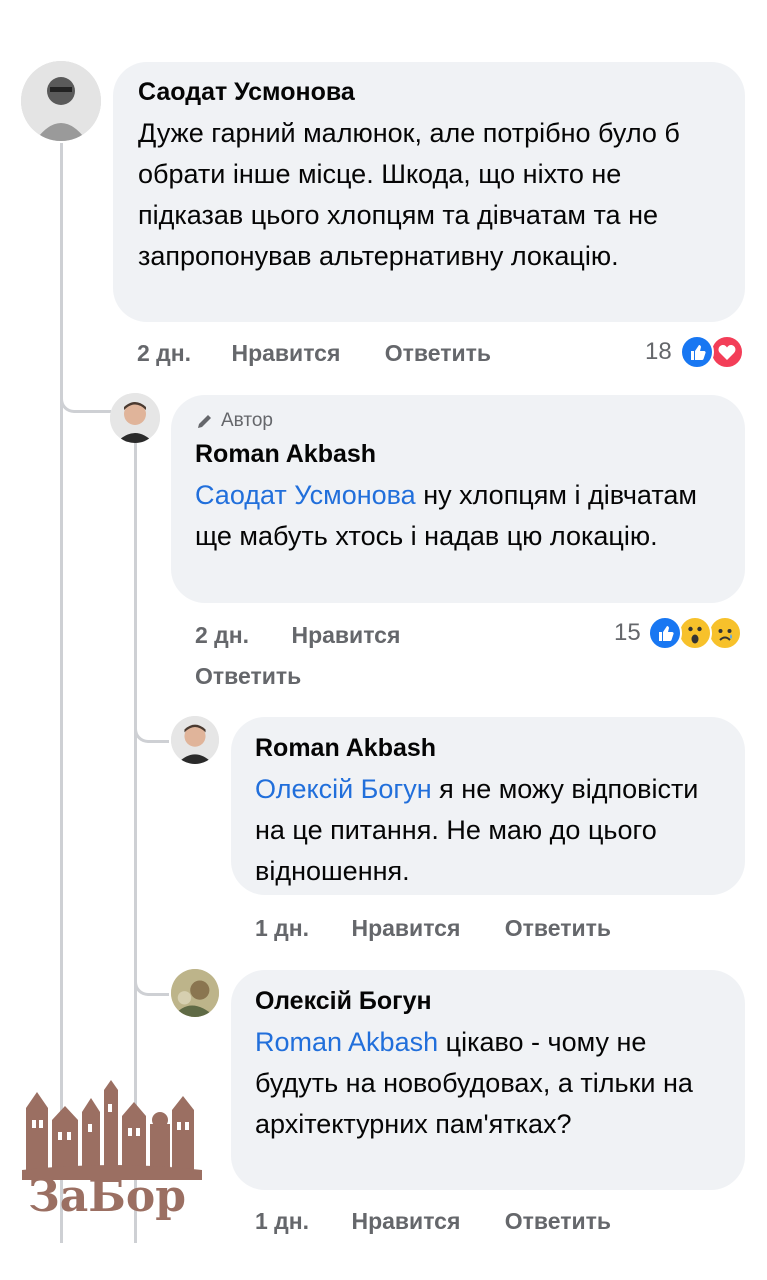 The width and height of the screenshot is (767, 1280). Describe the element at coordinates (488, 1001) in the screenshot. I see `comment-author: Олексій Богун` at that location.